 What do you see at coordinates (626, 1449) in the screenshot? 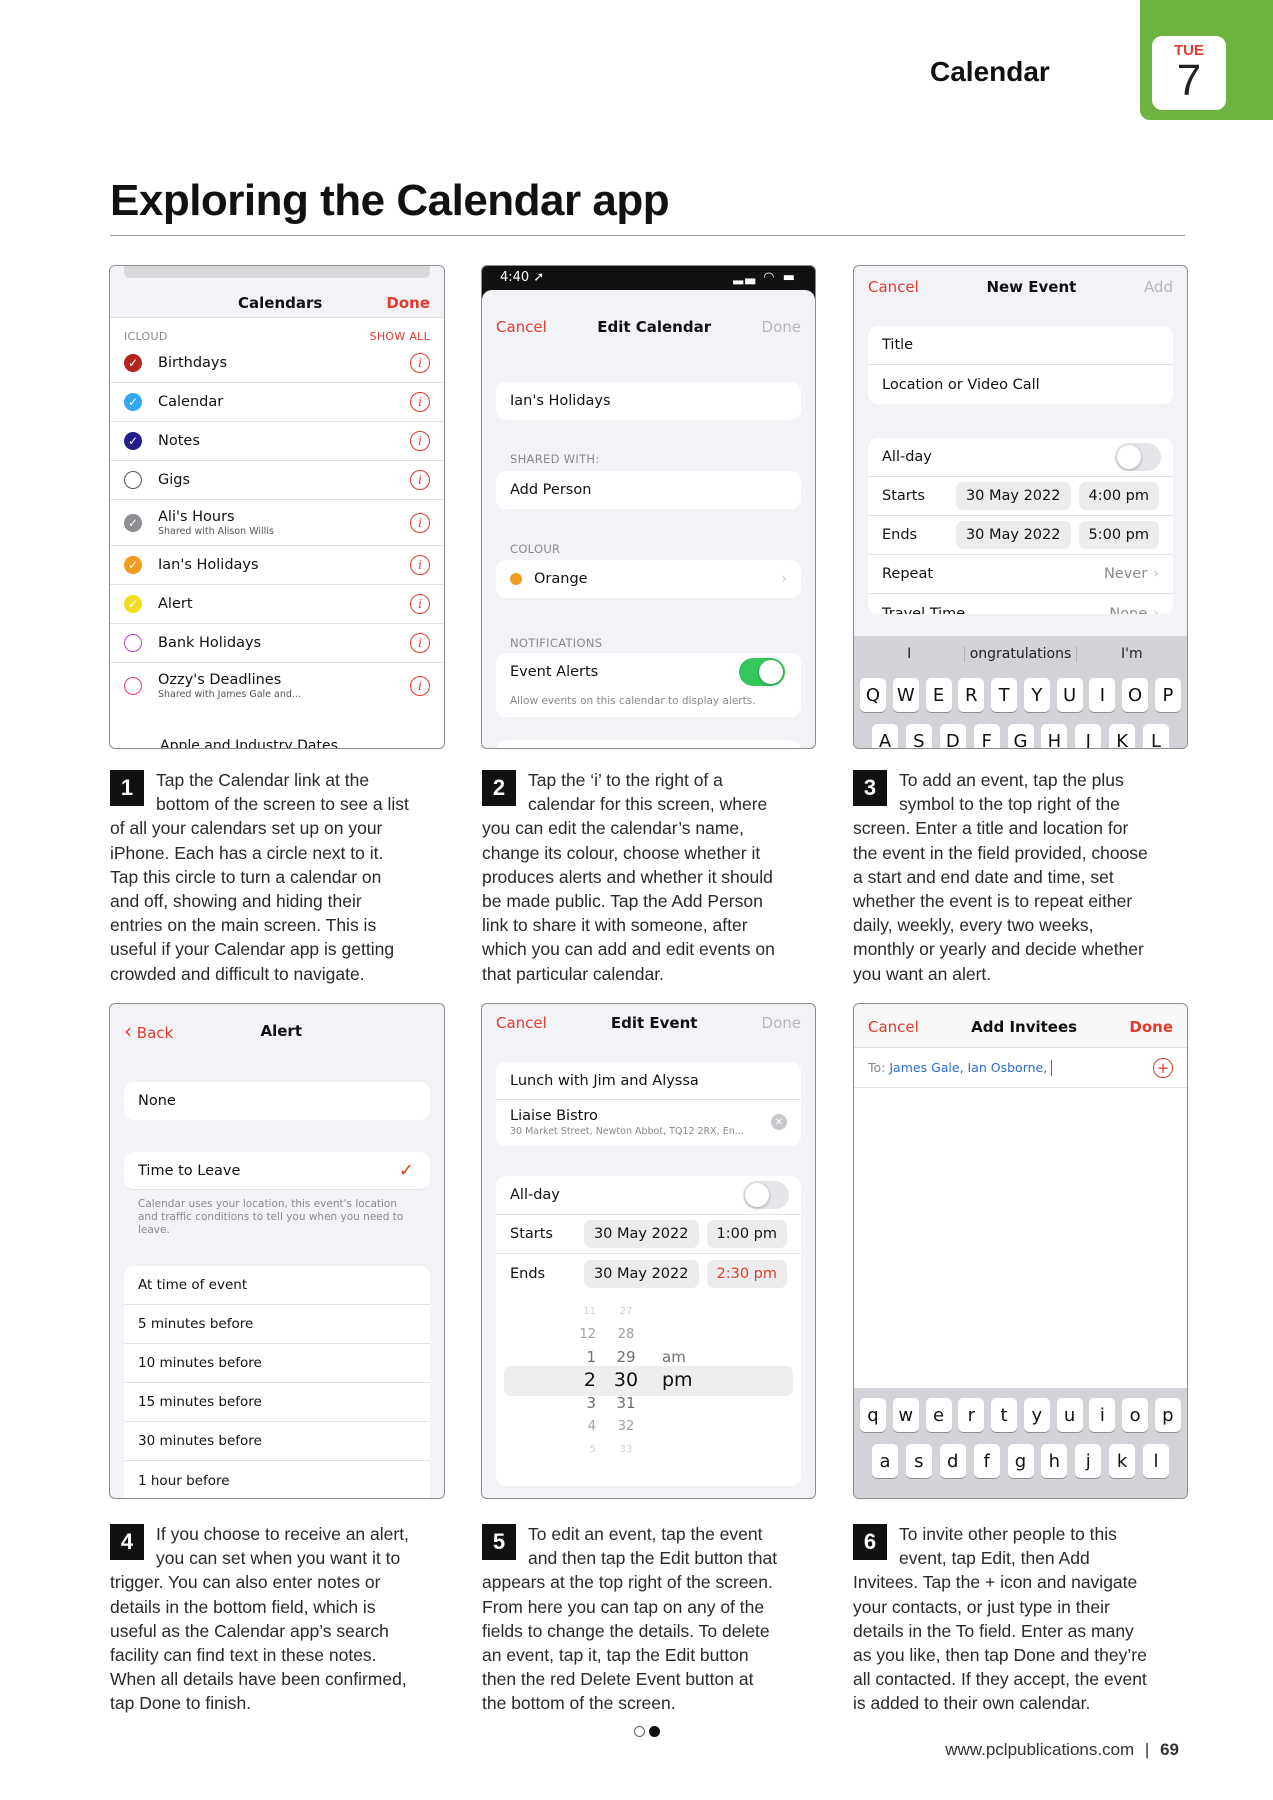
I see `picker-value: 33` at bounding box center [626, 1449].